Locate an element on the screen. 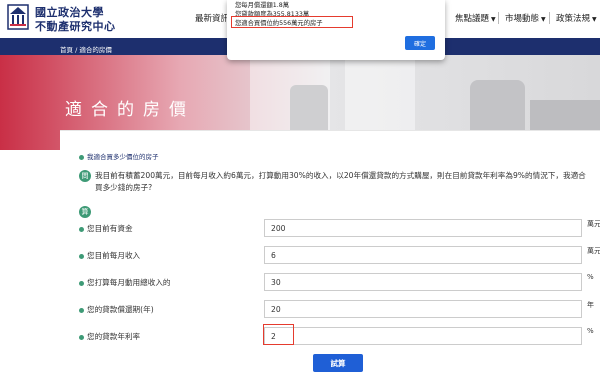 The width and height of the screenshot is (600, 373). field-label-interest-rate: 您的貸款年利率 is located at coordinates (109, 336).